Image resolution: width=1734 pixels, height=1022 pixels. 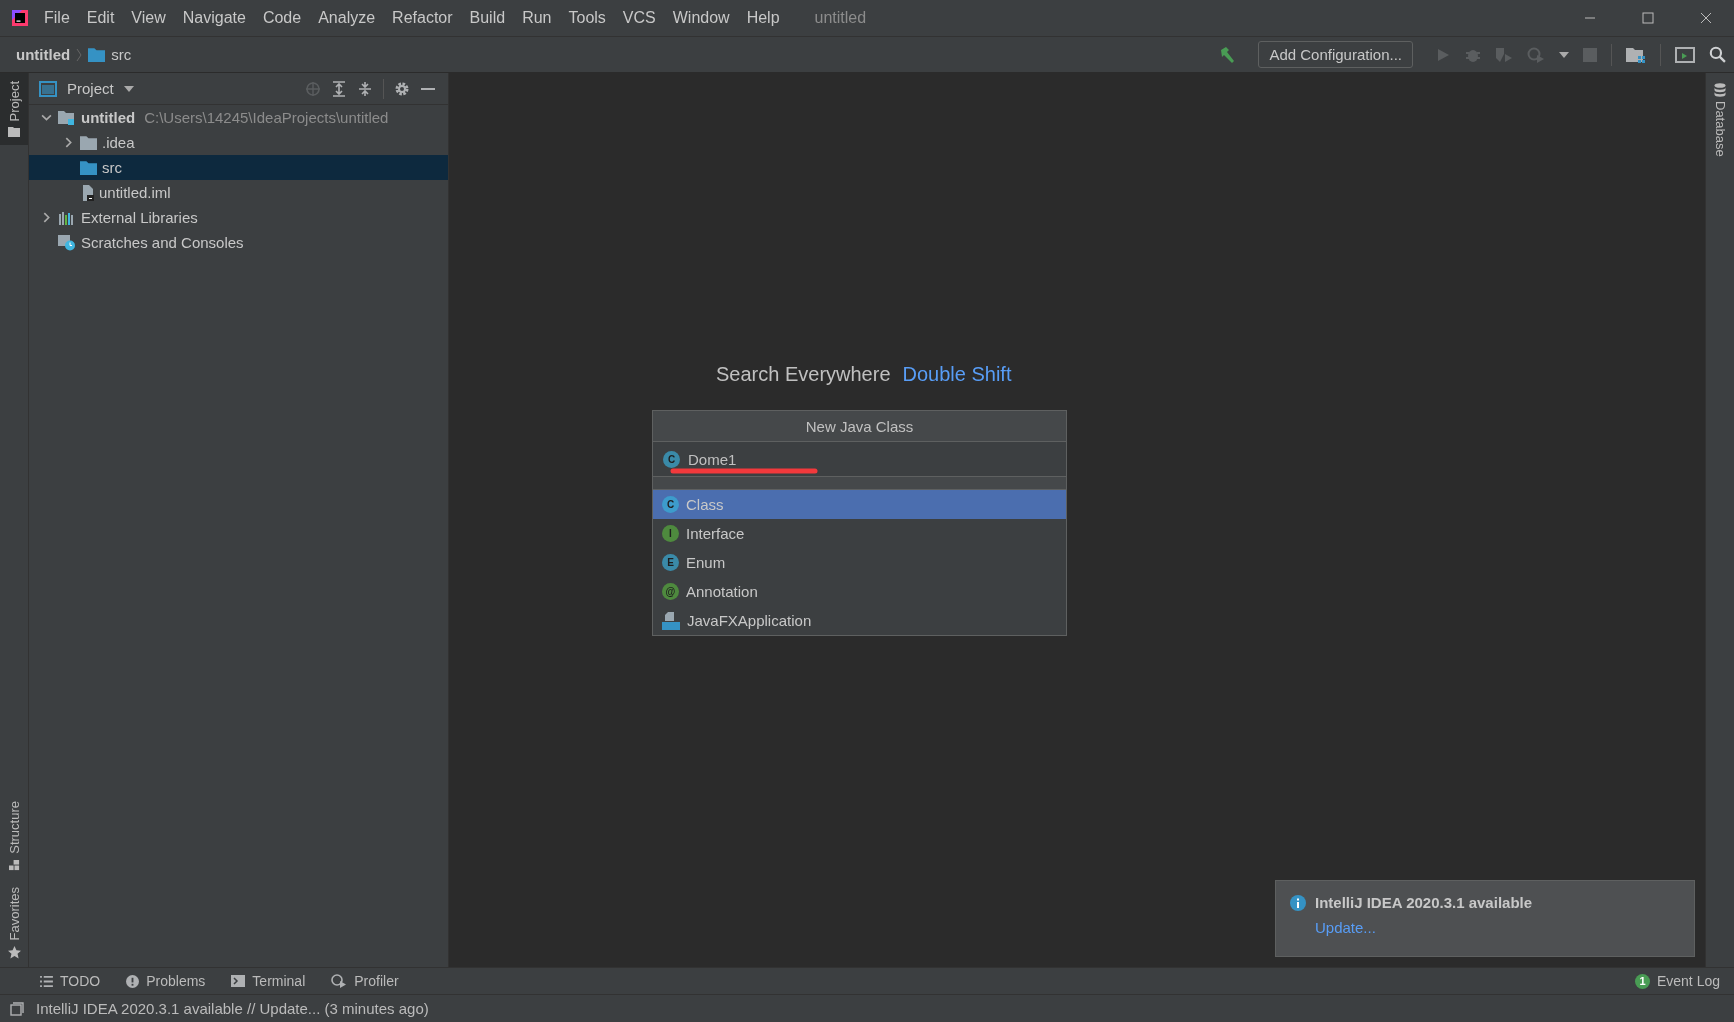 I want to click on library-icon, so click(x=67, y=217).